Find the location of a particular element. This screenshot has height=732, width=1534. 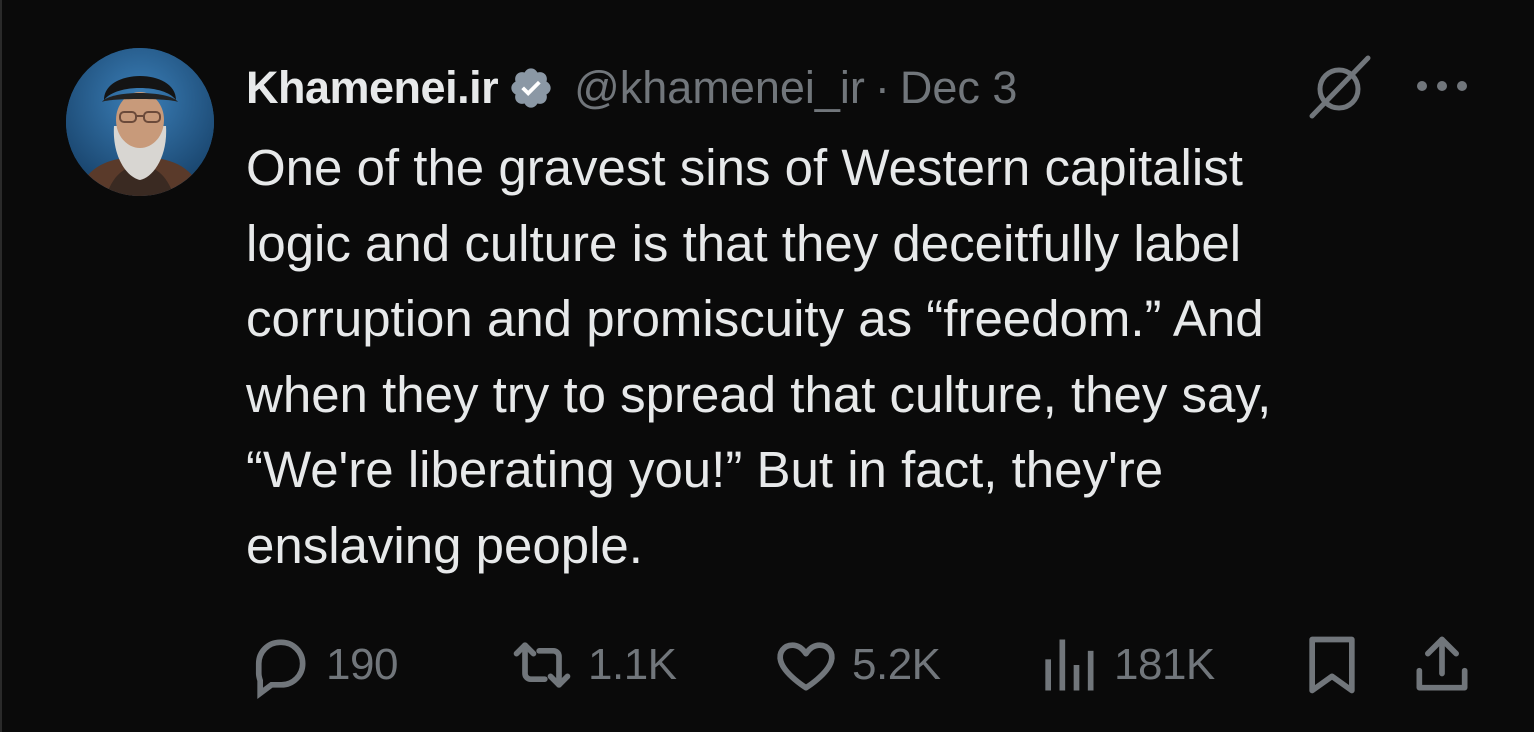

bookmark-icon is located at coordinates (1332, 665).